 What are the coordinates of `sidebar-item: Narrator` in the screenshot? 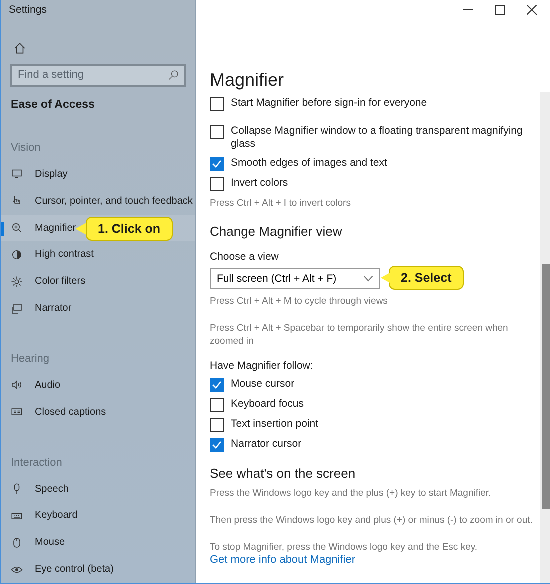 It's located at (98, 308).